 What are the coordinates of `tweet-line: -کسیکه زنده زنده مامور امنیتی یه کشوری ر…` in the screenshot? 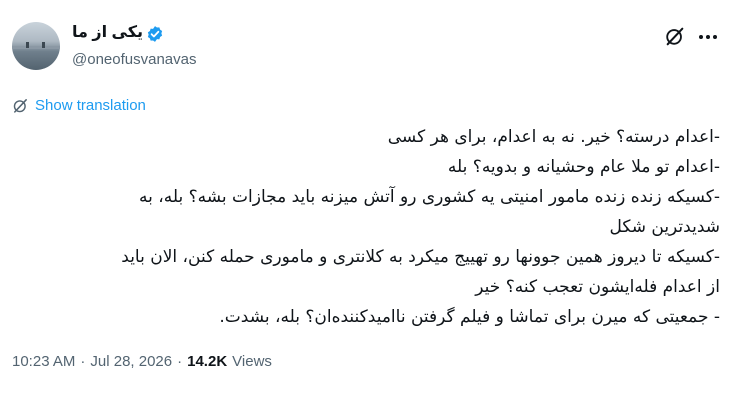 It's located at (429, 197).